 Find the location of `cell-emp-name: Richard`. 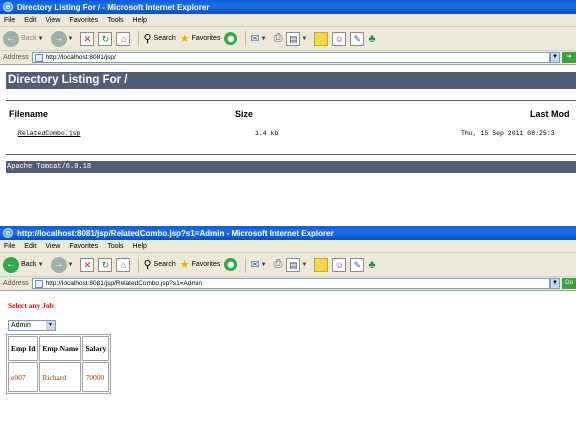

cell-emp-name: Richard is located at coordinates (60, 377).